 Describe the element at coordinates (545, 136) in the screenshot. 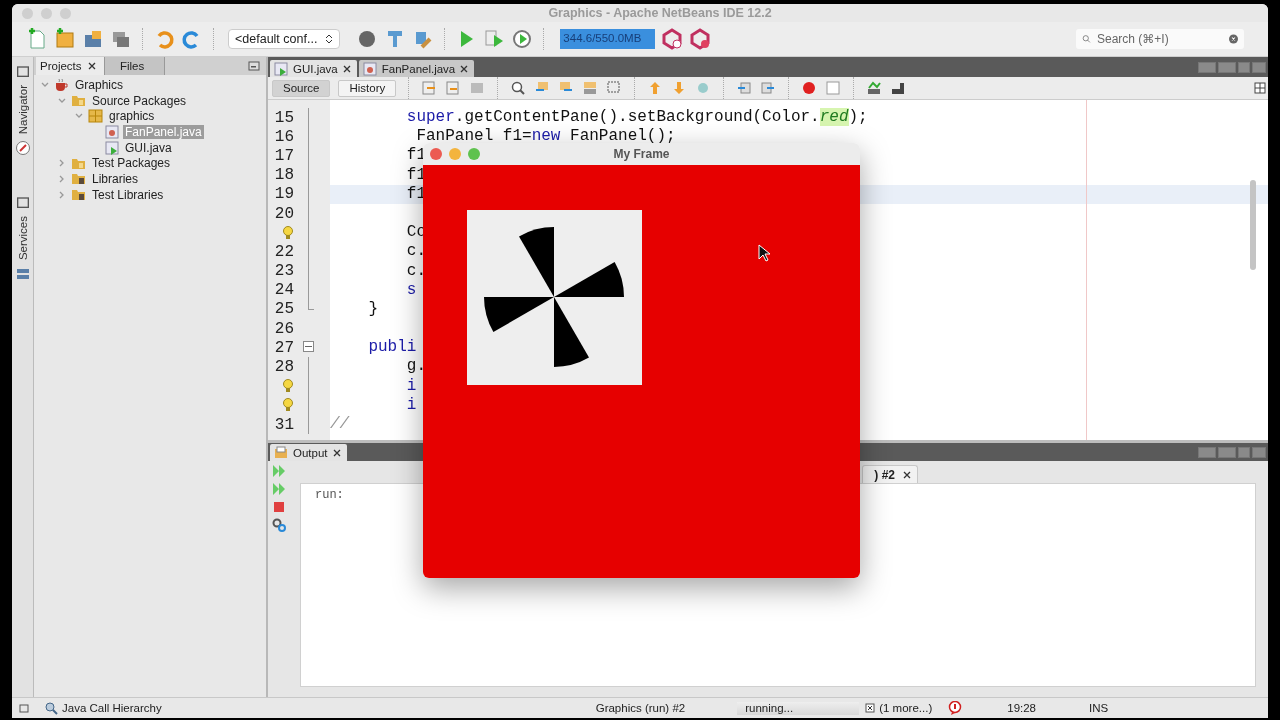

I see `code-line: FanPanel f1=new FanPanel();` at that location.